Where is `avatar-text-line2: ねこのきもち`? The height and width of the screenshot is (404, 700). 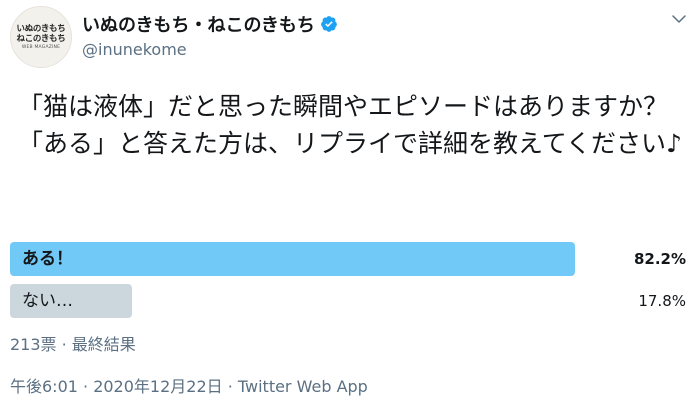
avatar-text-line2: ねこのきもち is located at coordinates (41, 38).